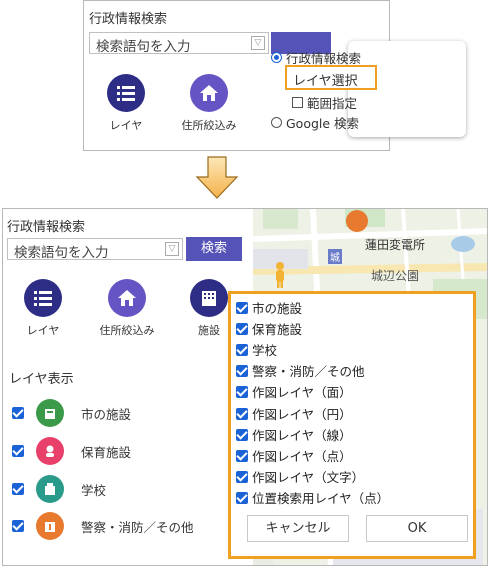 The image size is (489, 569). I want to click on ok-button: OK, so click(417, 528).